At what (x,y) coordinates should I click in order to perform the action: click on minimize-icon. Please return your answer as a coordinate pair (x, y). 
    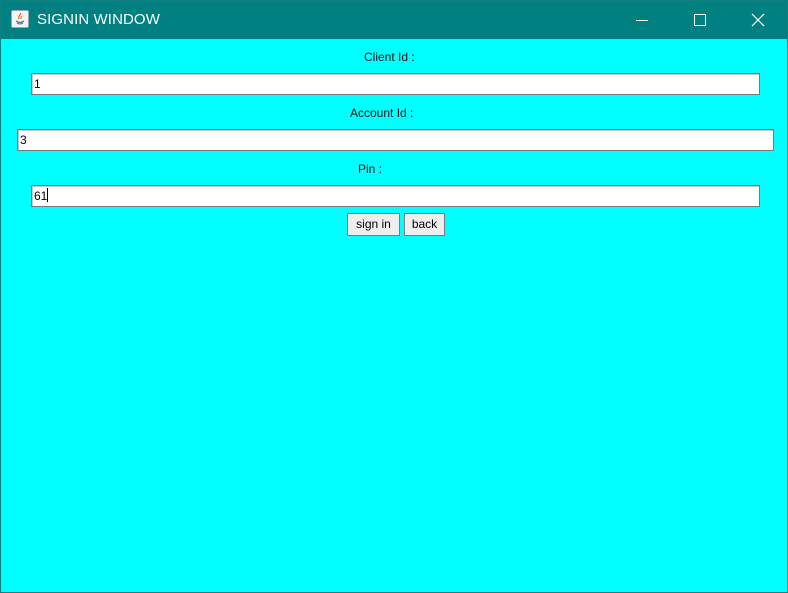
    Looking at the image, I should click on (642, 20).